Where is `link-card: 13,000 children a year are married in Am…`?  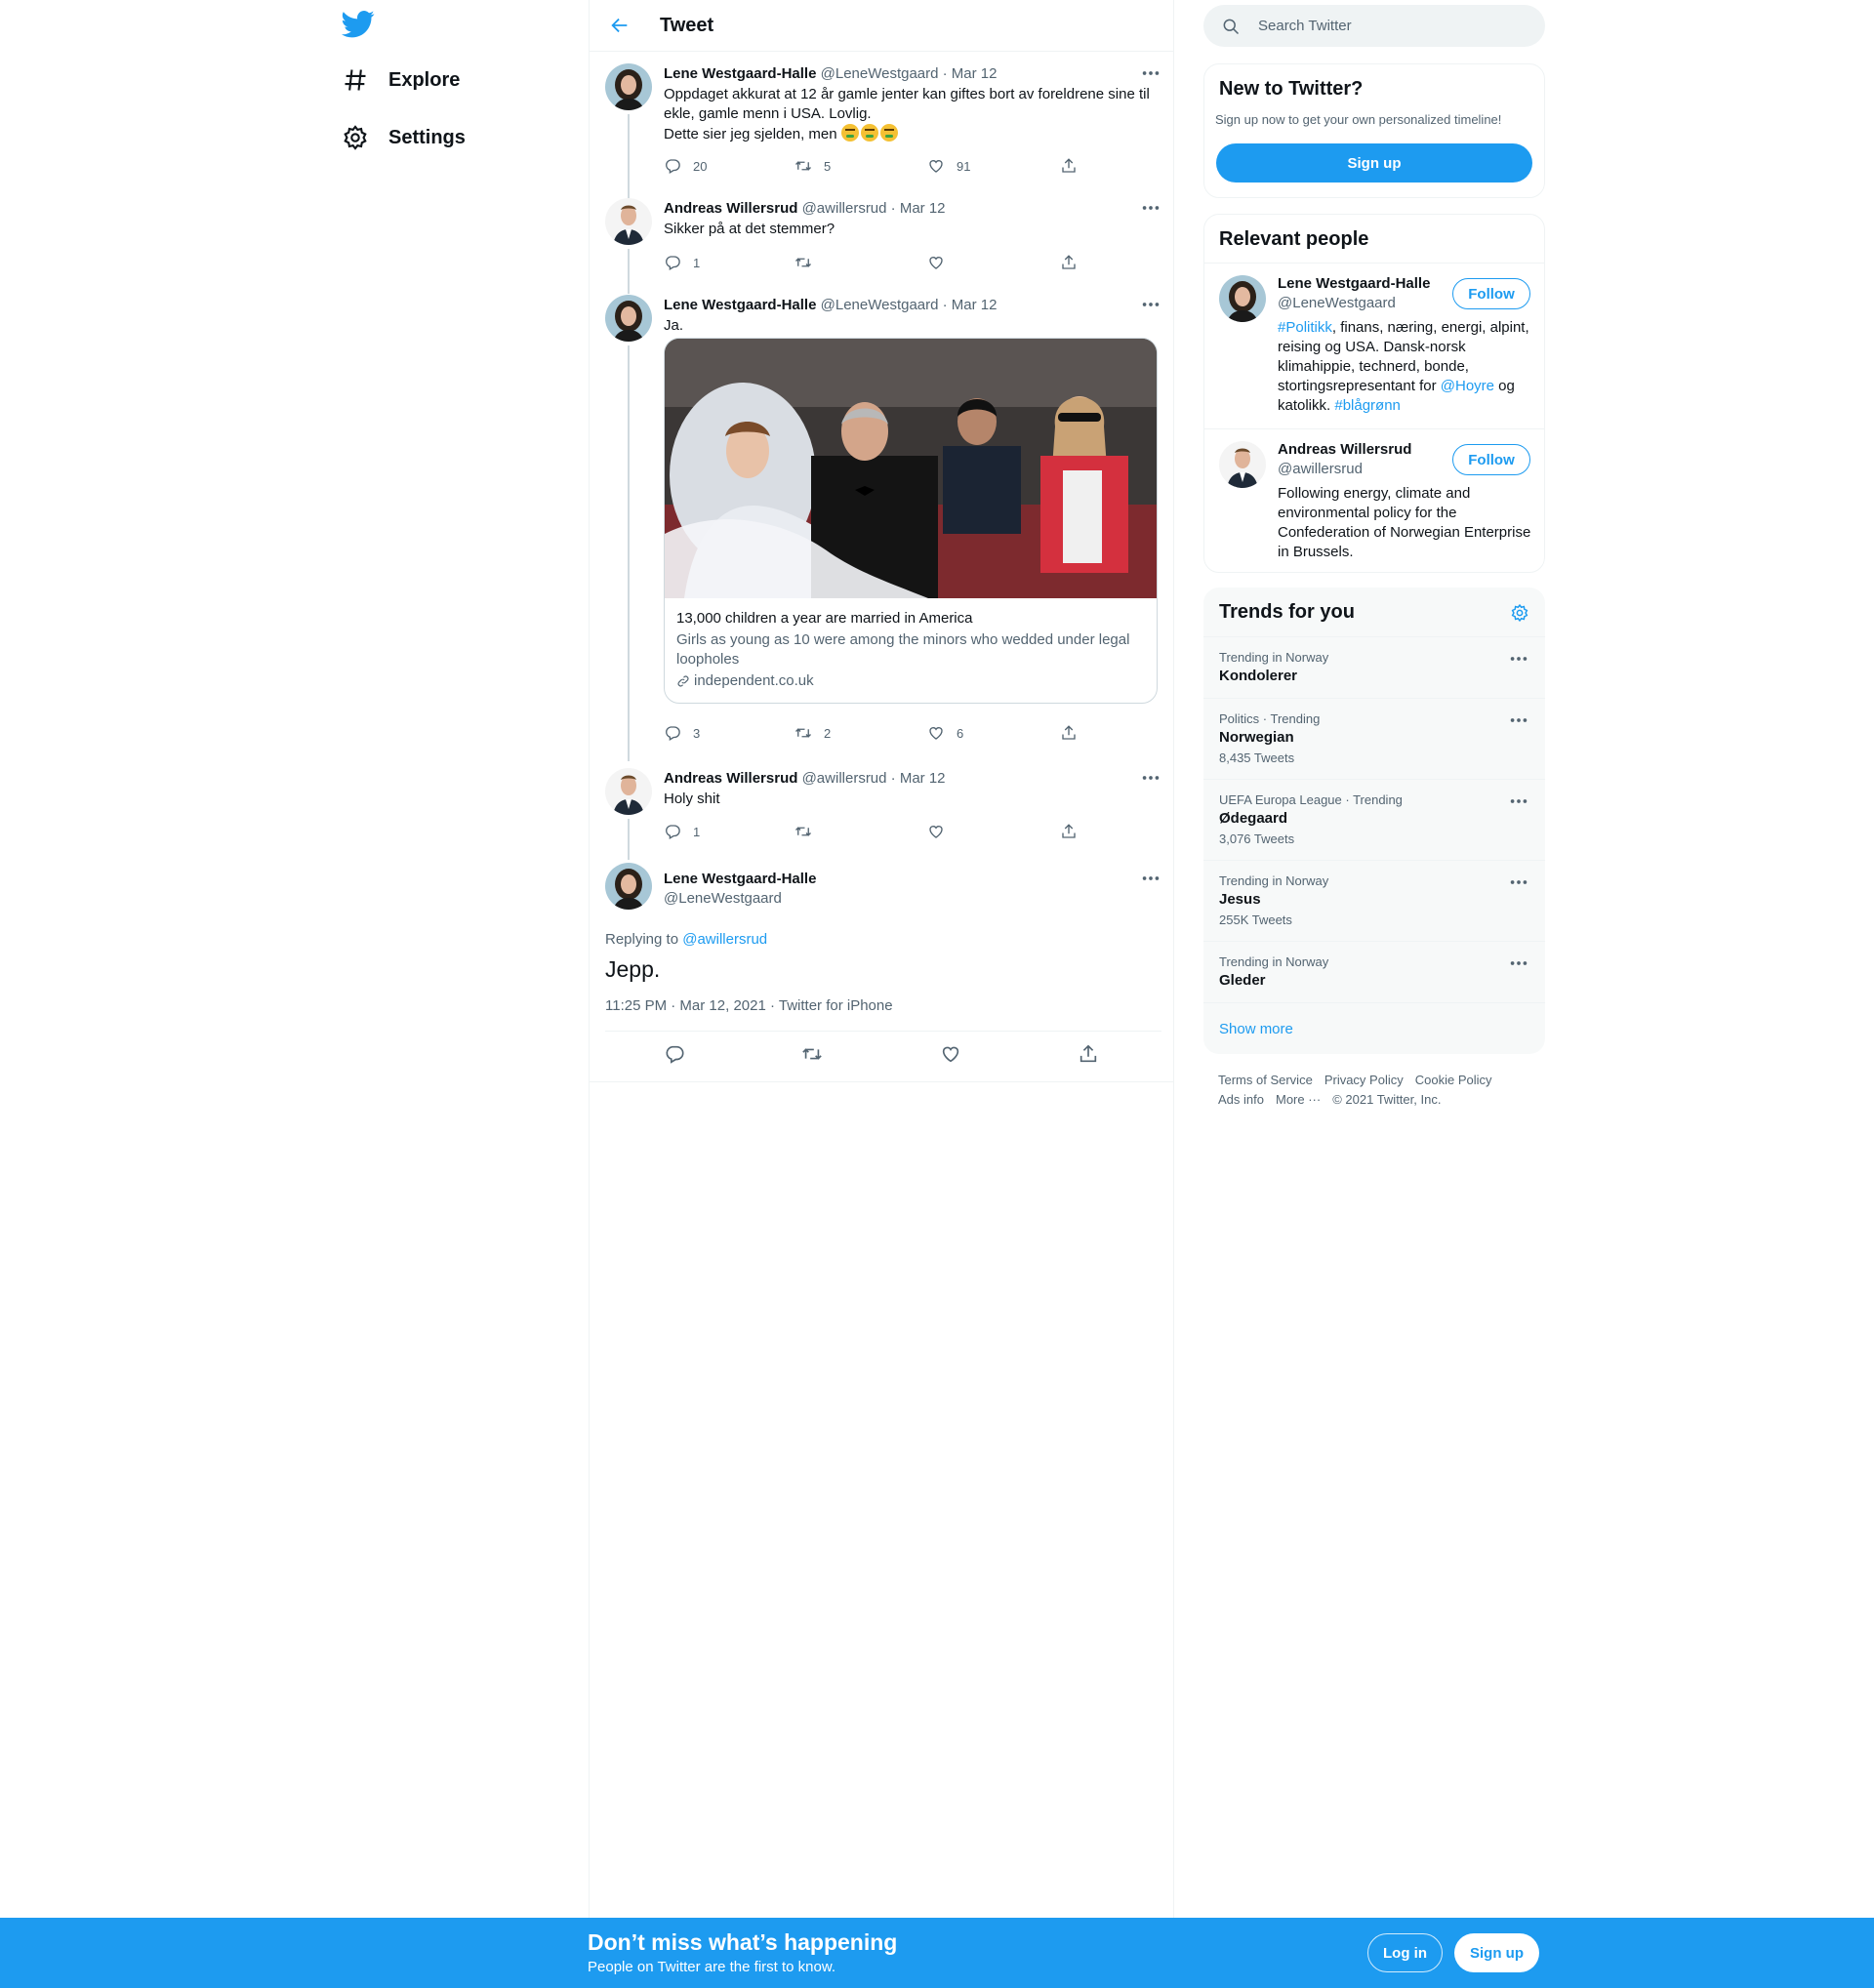
link-card: 13,000 children a year are married in Am… is located at coordinates (911, 521).